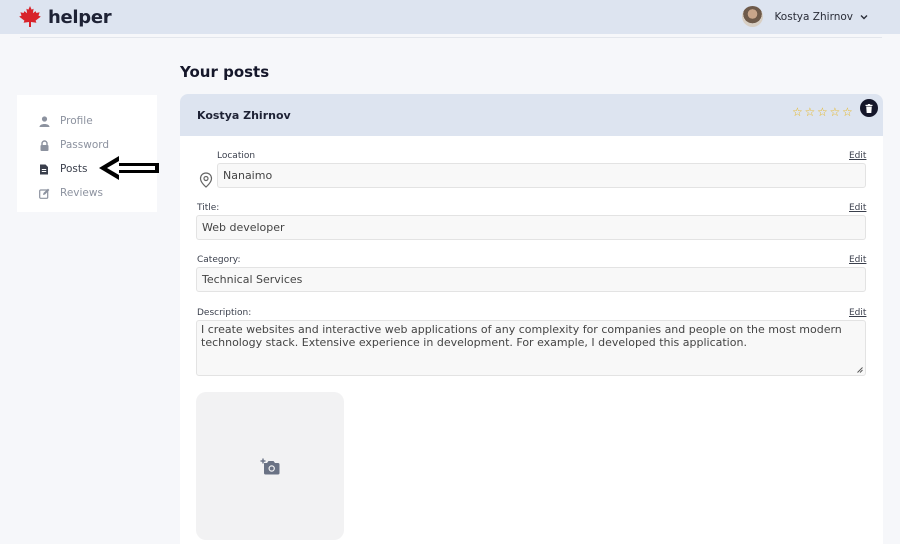 This screenshot has width=900, height=544. I want to click on title-field: Web developer, so click(531, 227).